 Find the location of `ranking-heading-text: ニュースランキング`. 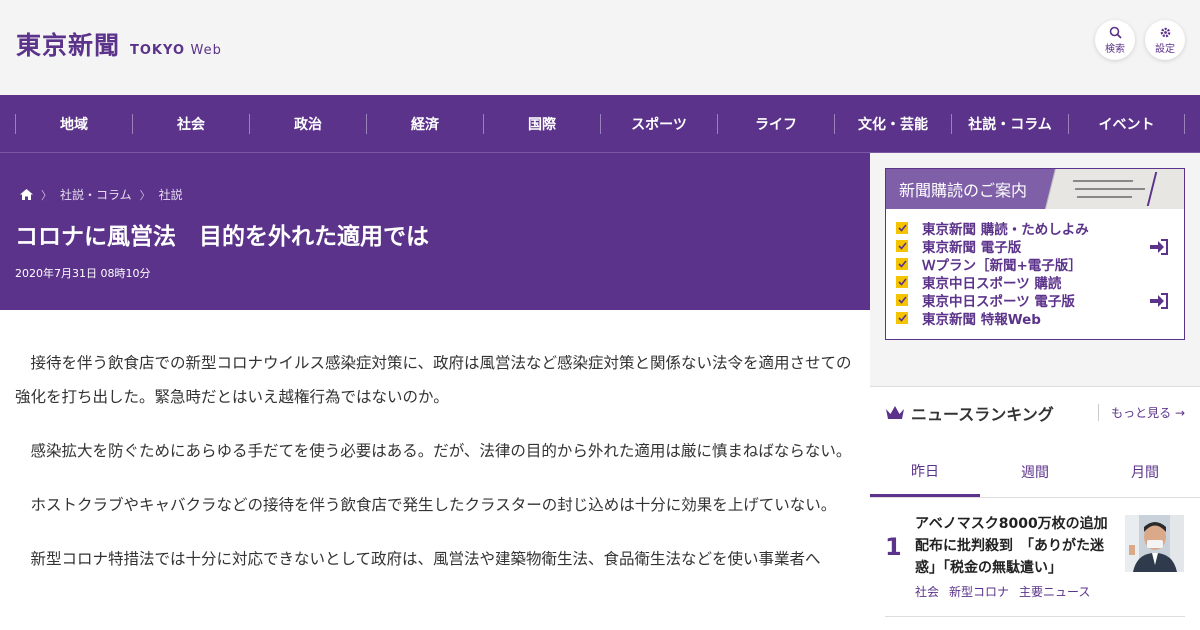

ranking-heading-text: ニュースランキング is located at coordinates (982, 414).